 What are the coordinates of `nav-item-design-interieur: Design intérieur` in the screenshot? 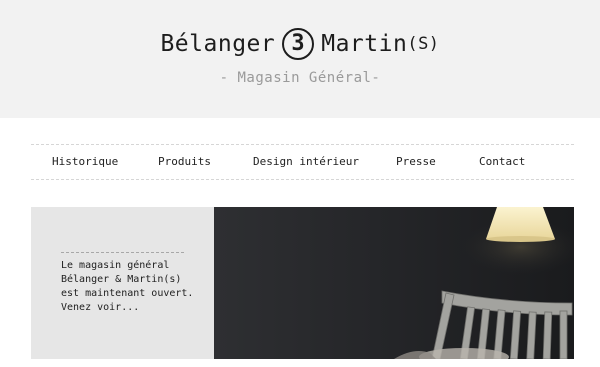 It's located at (306, 162).